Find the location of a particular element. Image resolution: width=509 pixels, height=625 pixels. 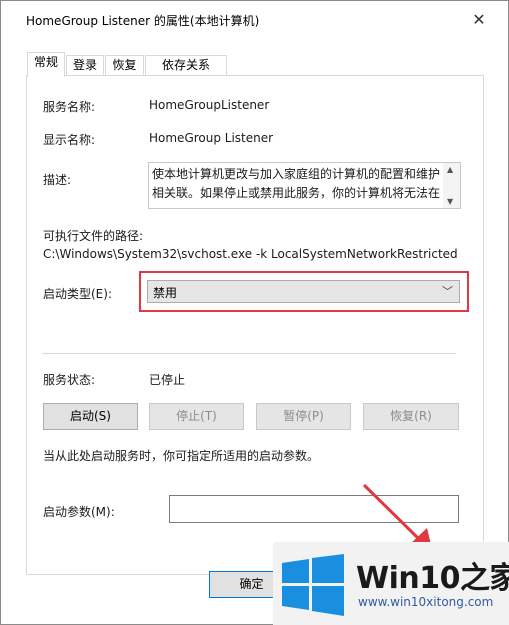

display-name-label: 显示名称: is located at coordinates (69, 140).